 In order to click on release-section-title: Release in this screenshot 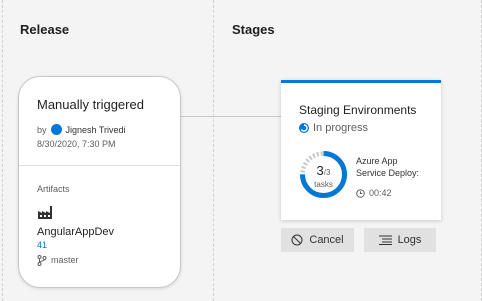, I will do `click(45, 29)`.